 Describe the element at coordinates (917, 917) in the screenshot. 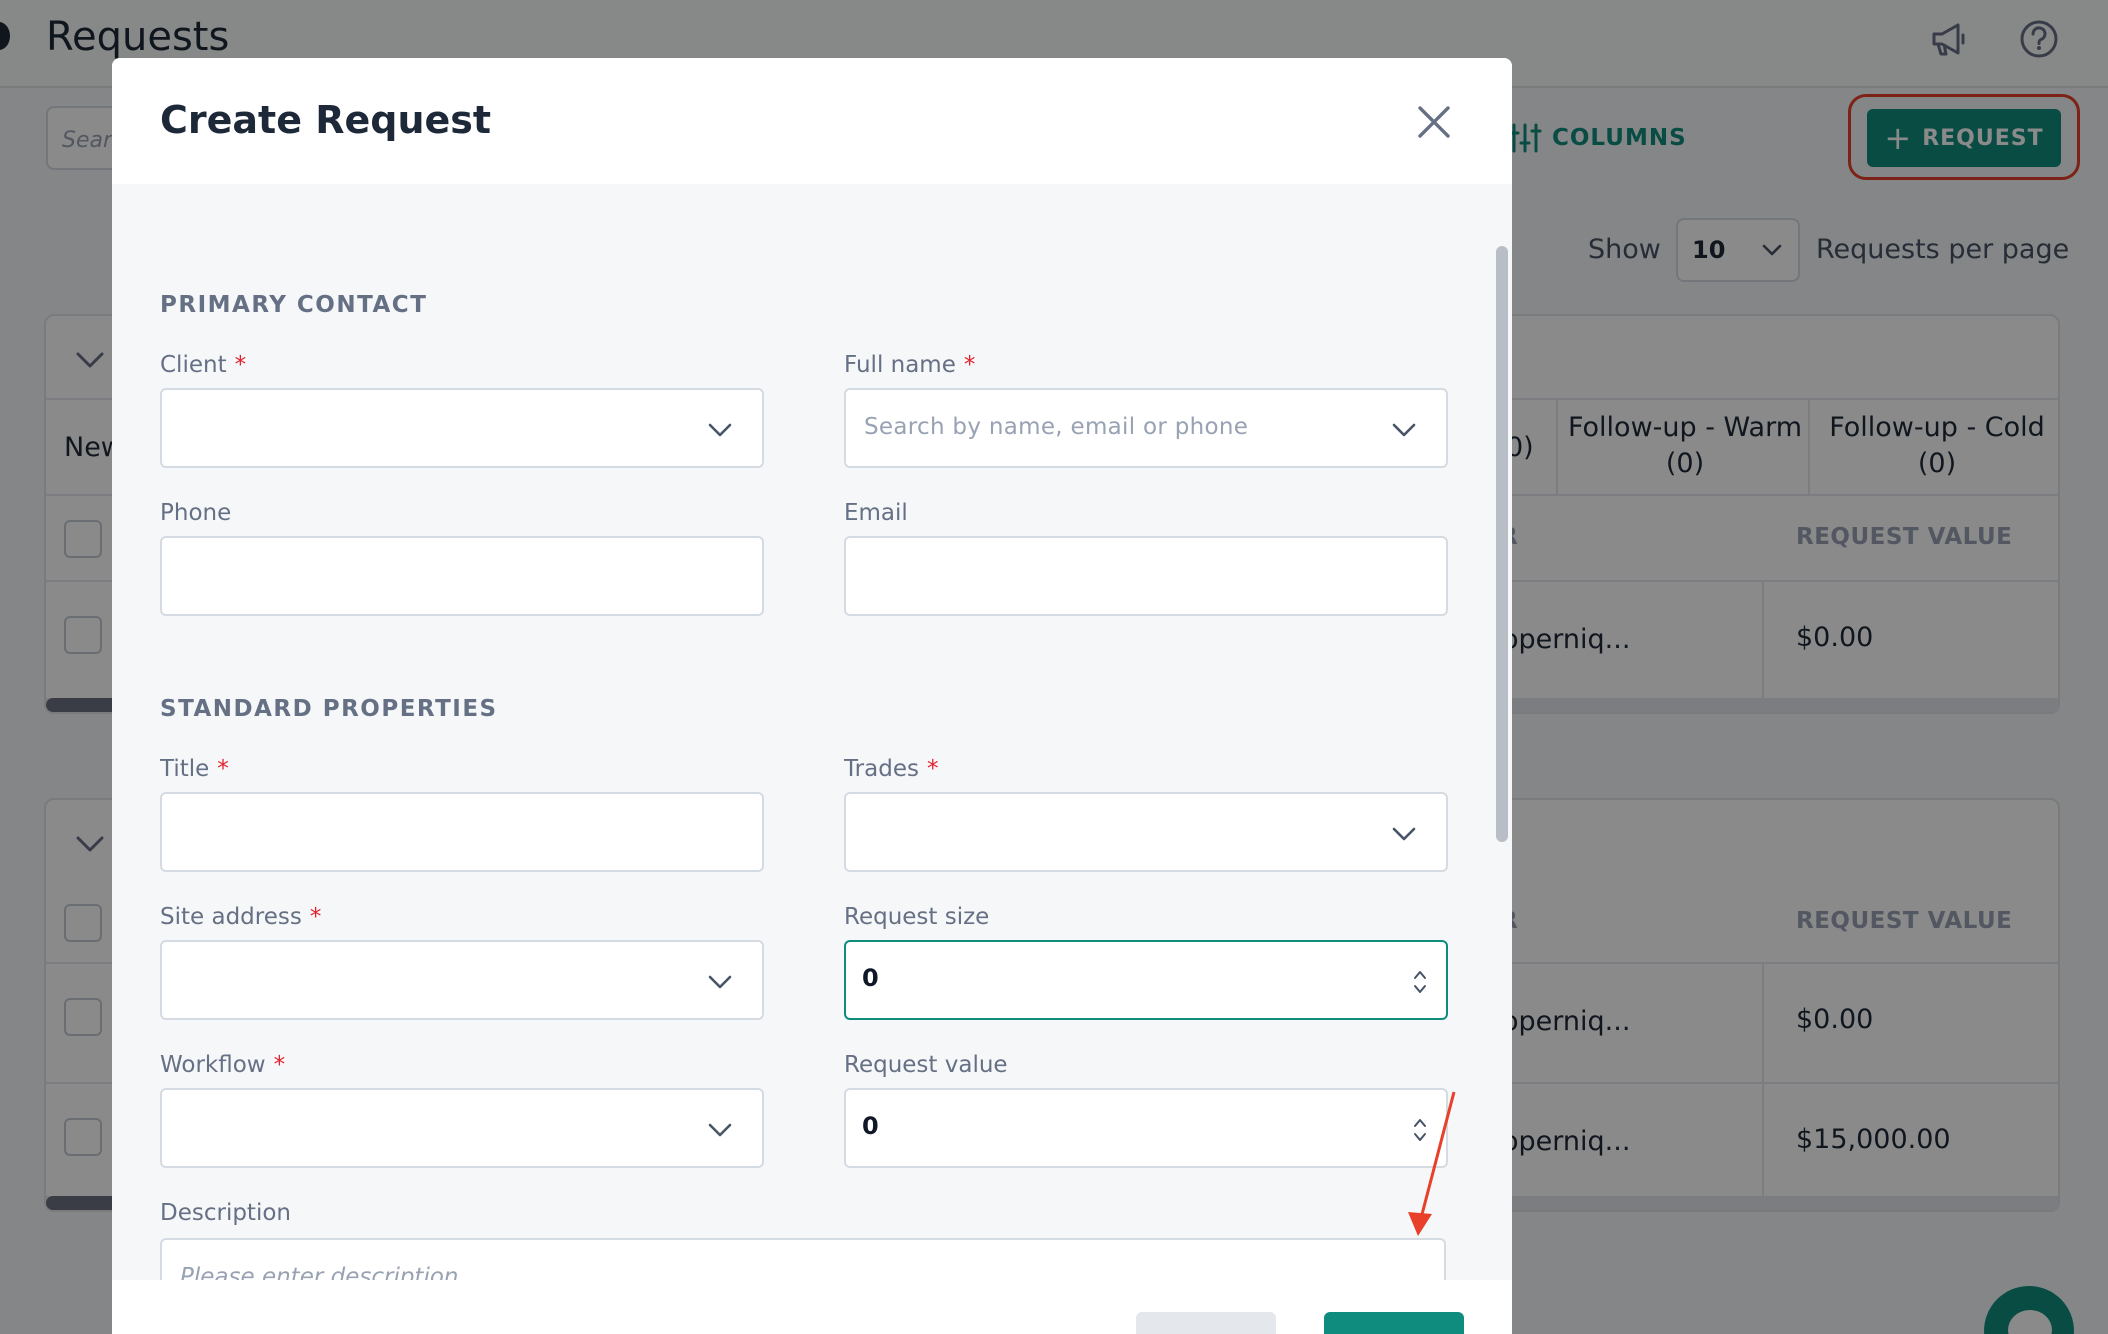

I see `request-size-label: Request size` at that location.